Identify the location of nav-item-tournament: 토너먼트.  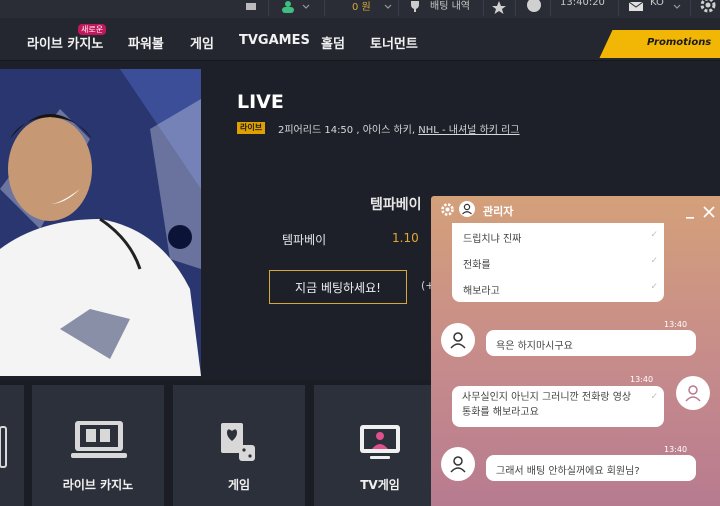
(394, 42).